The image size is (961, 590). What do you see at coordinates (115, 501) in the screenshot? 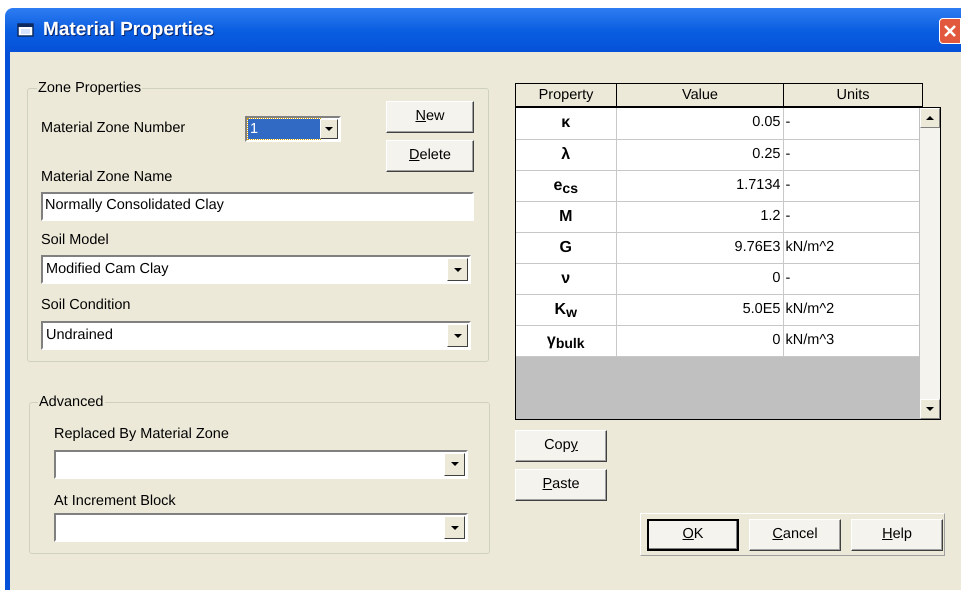
I see `field-label: At Increment Block` at bounding box center [115, 501].